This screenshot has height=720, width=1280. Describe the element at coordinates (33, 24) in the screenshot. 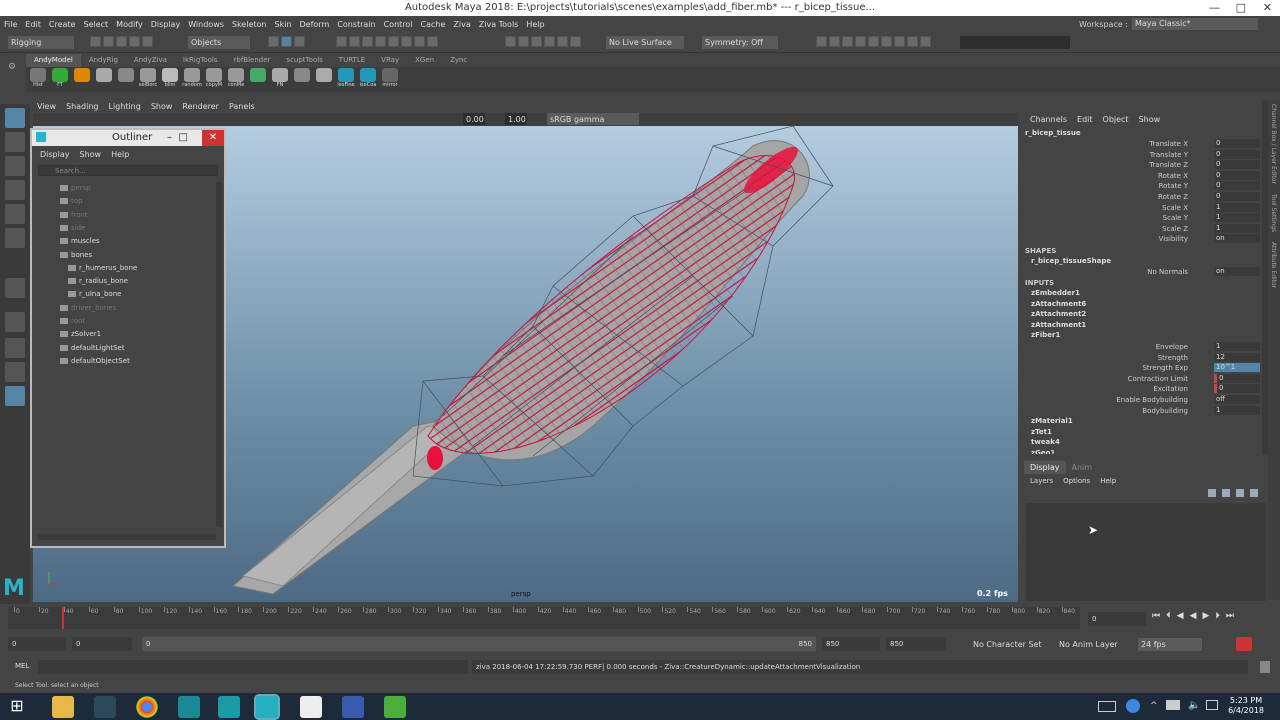

I see `menu-edit: Edit` at that location.